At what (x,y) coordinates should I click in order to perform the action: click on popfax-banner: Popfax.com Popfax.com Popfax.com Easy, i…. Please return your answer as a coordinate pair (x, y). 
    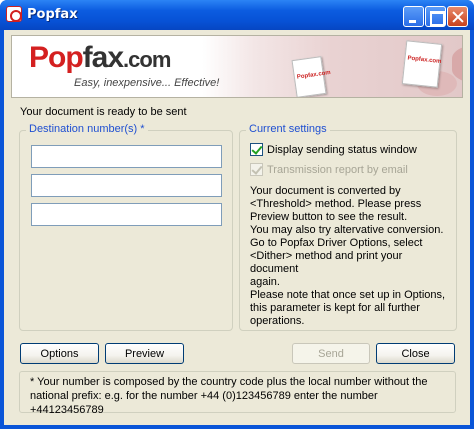
    Looking at the image, I should click on (237, 66).